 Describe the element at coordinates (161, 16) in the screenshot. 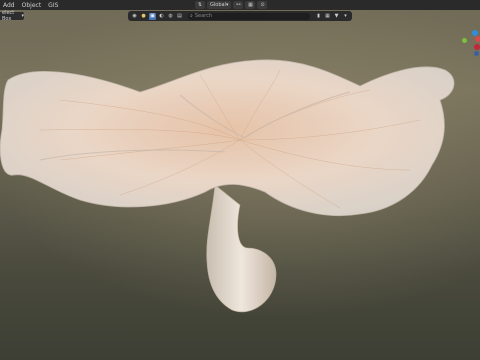

I see `render-icon: ◐` at that location.